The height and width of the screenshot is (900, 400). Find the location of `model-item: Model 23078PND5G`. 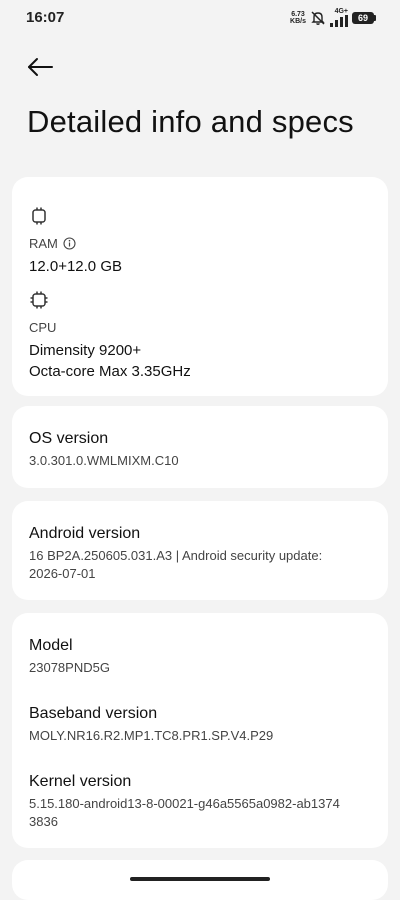

model-item: Model 23078PND5G is located at coordinates (201, 657).